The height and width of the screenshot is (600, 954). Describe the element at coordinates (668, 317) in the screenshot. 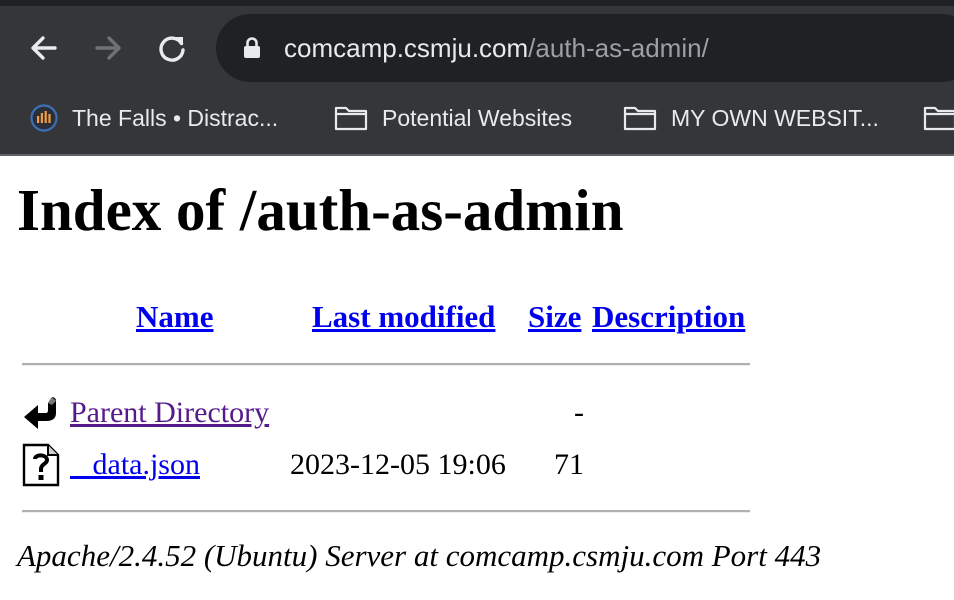

I see `sort-by-description-link: Description` at that location.